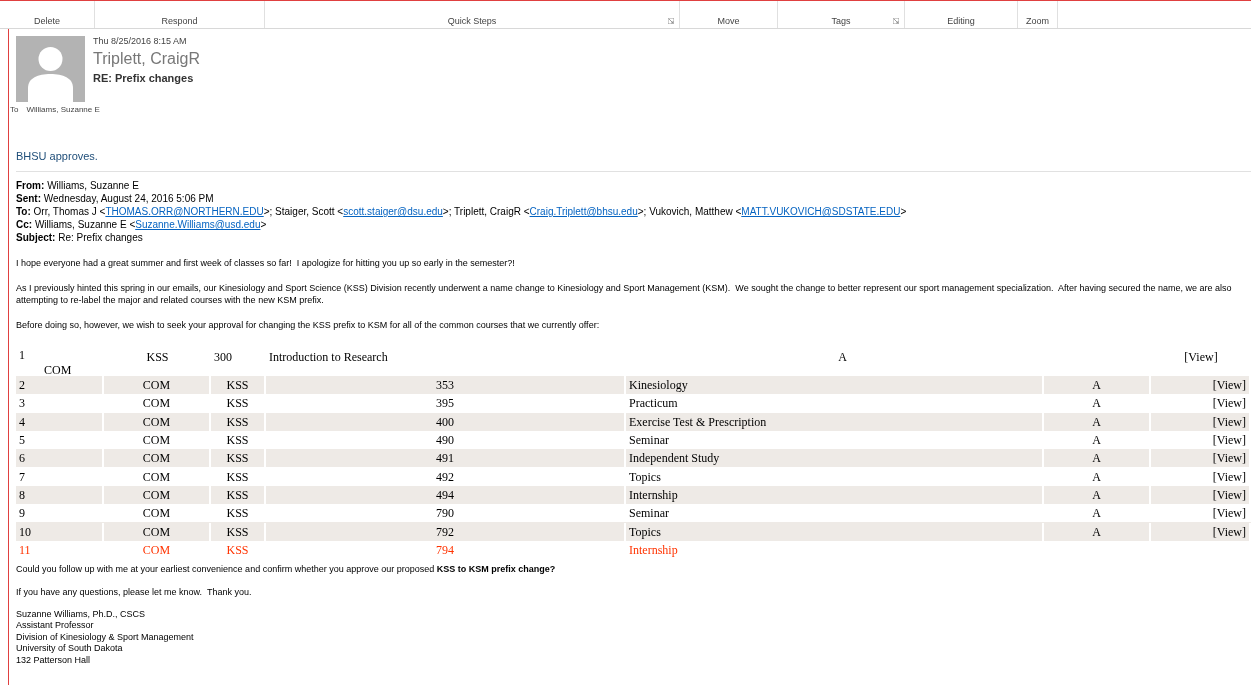 Image resolution: width=1251 pixels, height=685 pixels. Describe the element at coordinates (238, 549) in the screenshot. I see `table-cell: KSS` at that location.